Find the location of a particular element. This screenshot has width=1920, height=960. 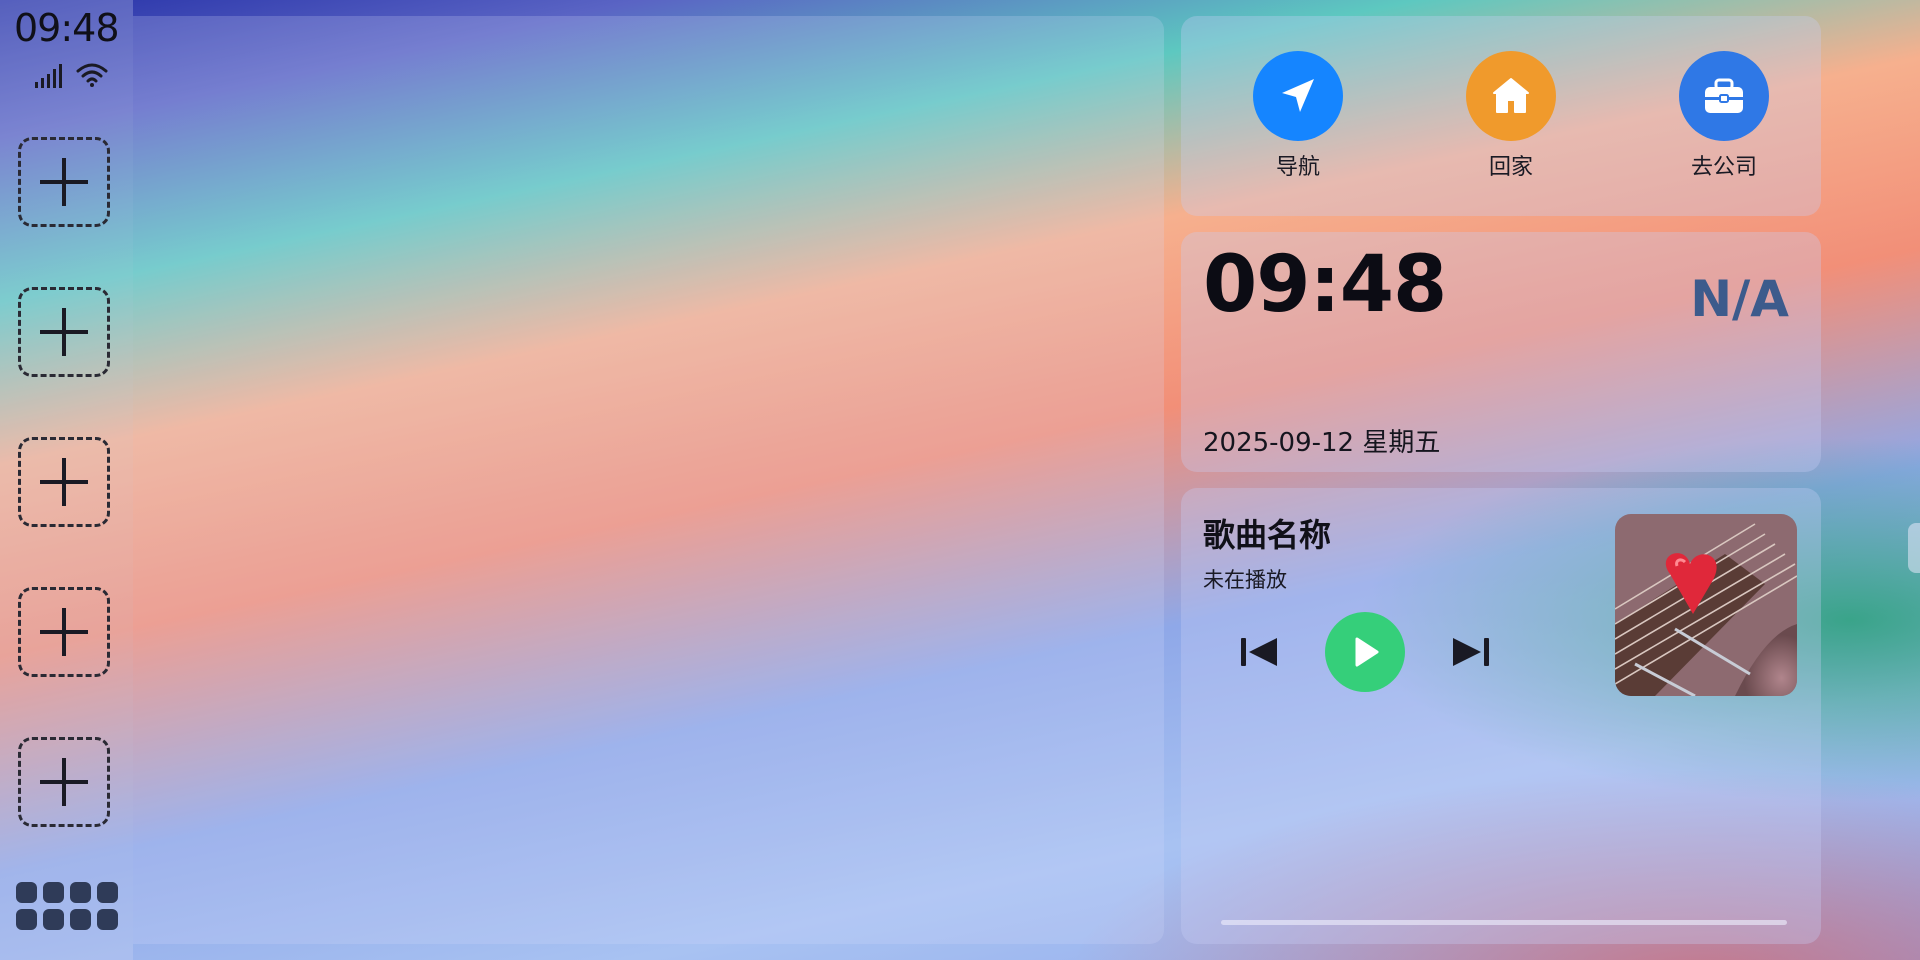

navigation-arrow-icon is located at coordinates (1298, 96).